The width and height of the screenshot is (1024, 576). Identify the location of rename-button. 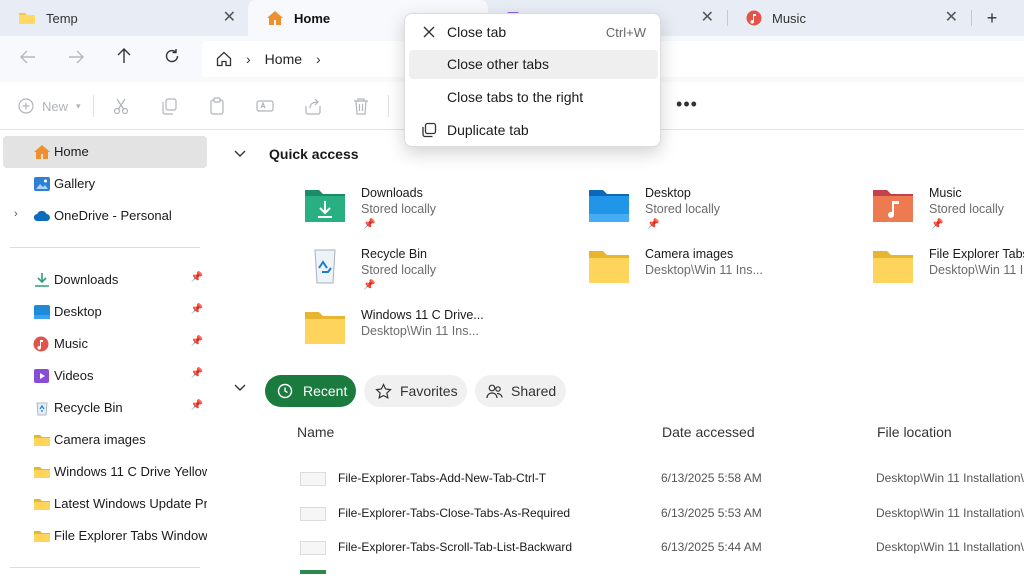
(265, 106).